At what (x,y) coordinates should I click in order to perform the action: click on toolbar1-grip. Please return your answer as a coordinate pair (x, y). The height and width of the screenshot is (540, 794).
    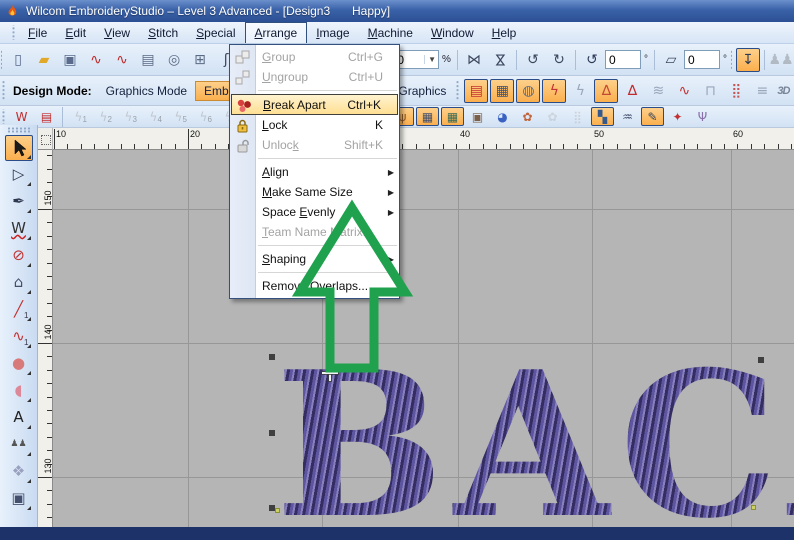
    Looking at the image, I should click on (2, 59).